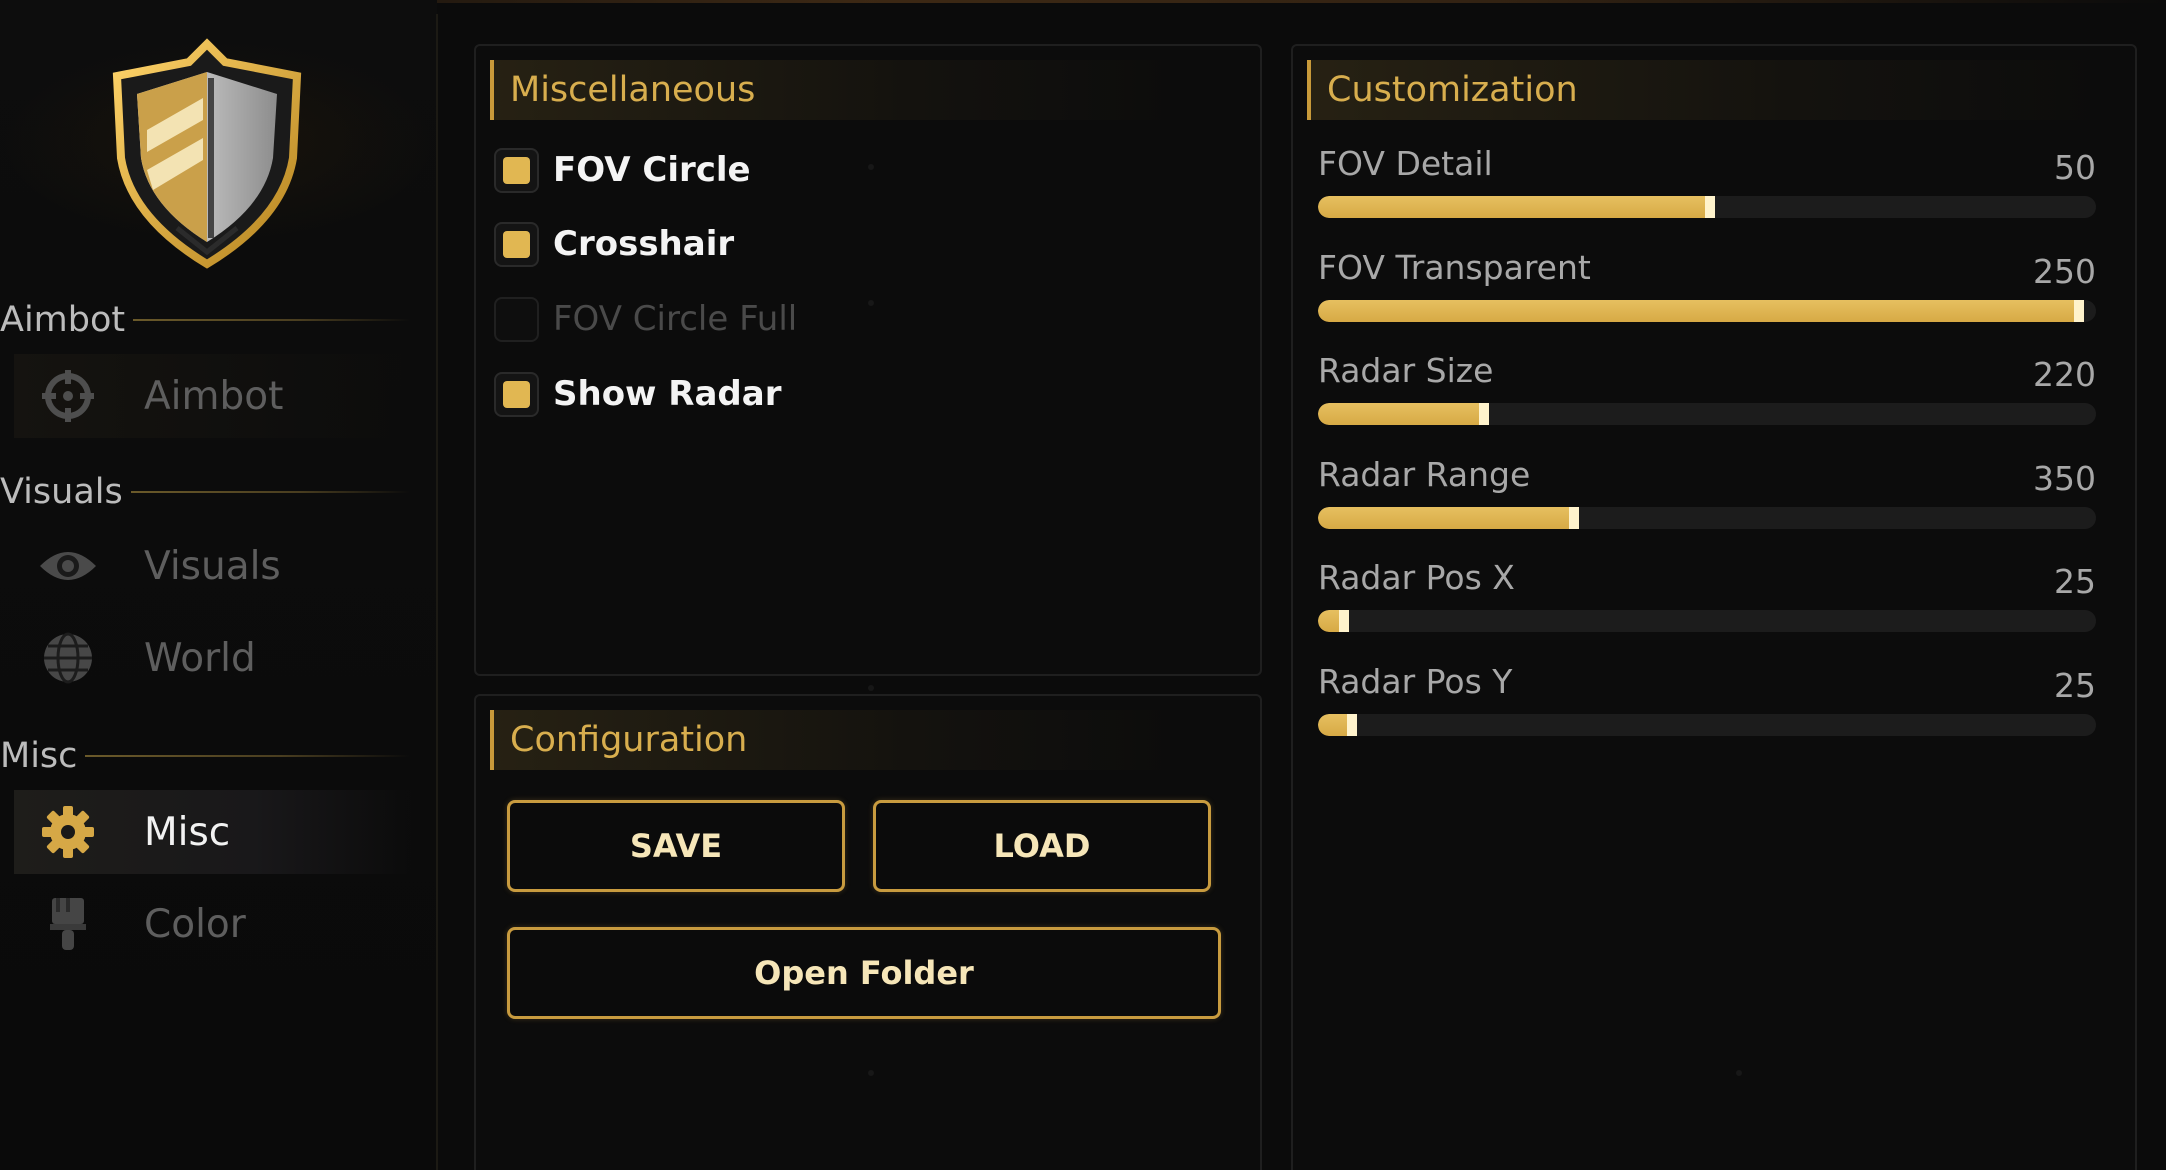  I want to click on brush-icon, so click(68, 924).